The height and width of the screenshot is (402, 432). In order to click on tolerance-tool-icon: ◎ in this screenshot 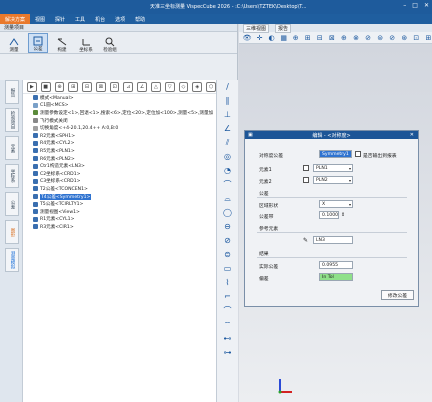, I will do `click(228, 156)`.